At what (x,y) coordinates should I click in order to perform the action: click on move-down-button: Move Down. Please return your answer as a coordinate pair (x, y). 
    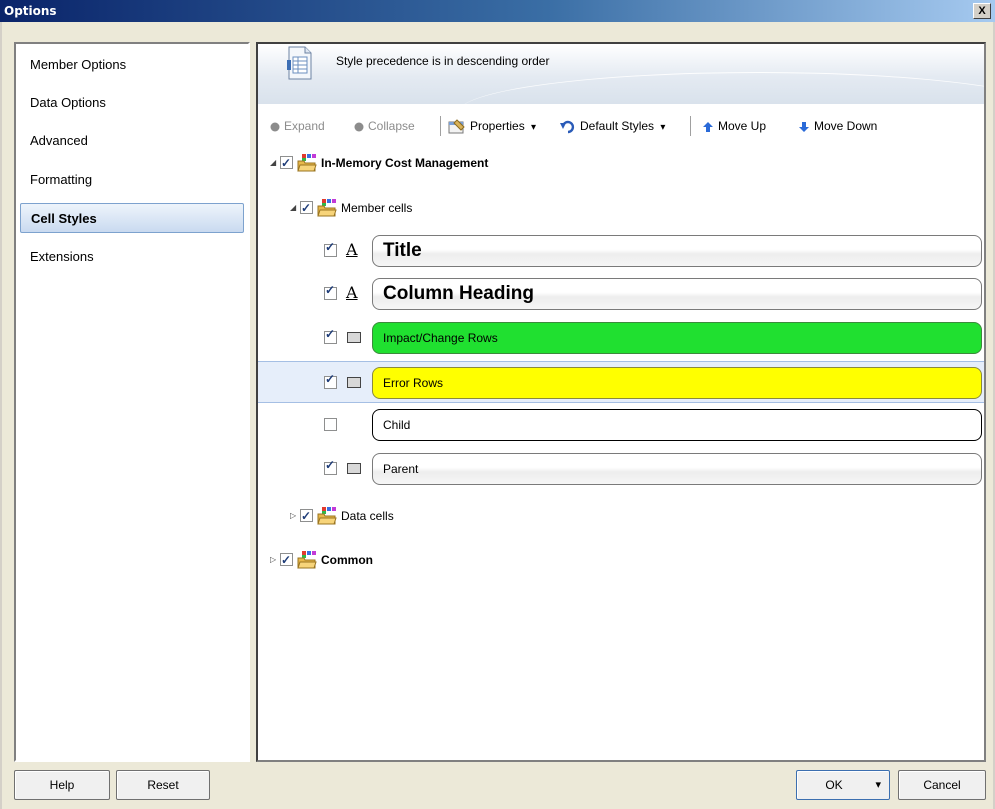
    Looking at the image, I should click on (837, 126).